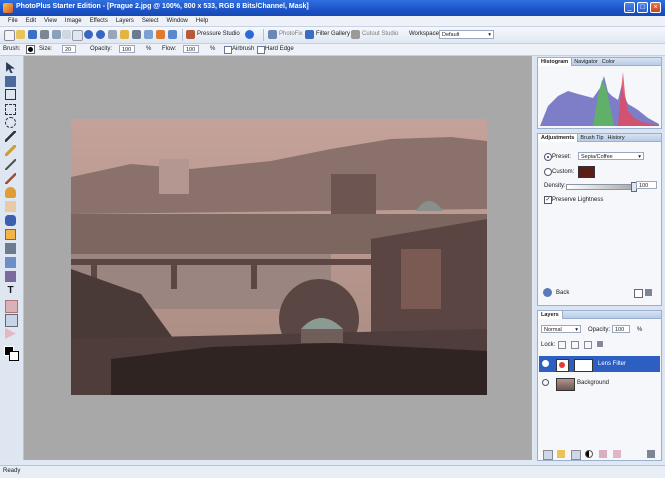  I want to click on brush-preview, so click(30, 49).